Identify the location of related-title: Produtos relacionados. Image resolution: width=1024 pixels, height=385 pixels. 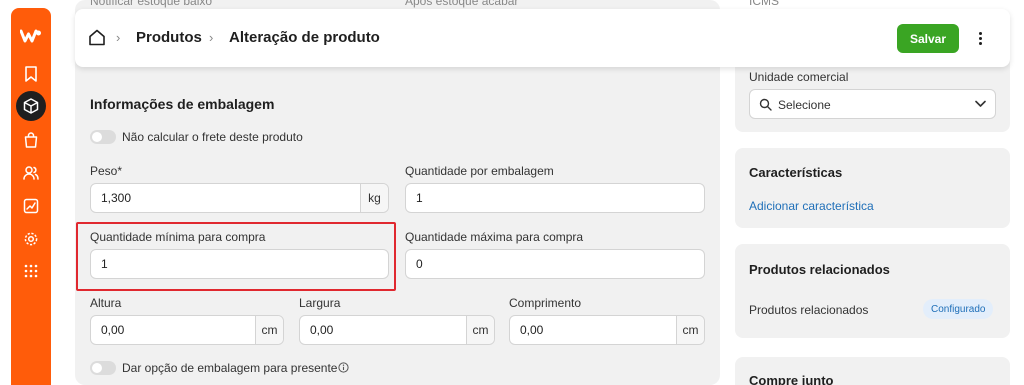
(819, 269).